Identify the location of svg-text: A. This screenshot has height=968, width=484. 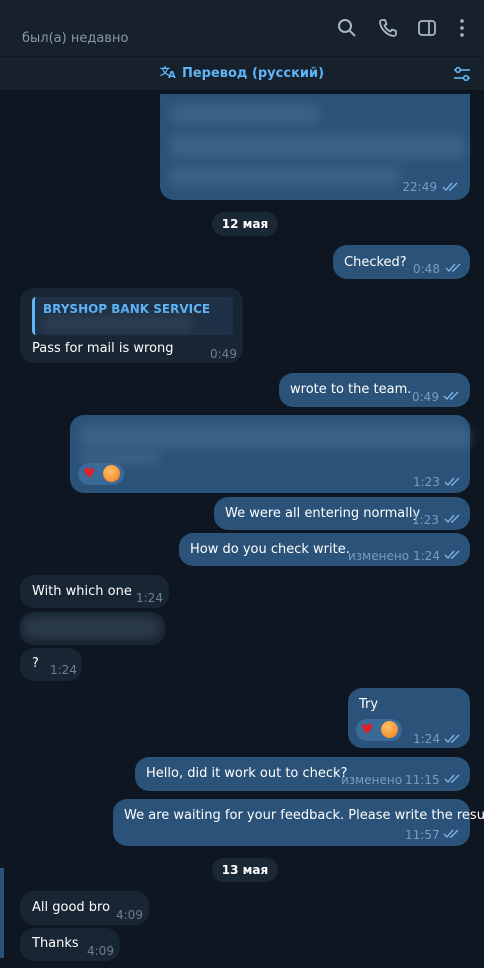
(172, 74).